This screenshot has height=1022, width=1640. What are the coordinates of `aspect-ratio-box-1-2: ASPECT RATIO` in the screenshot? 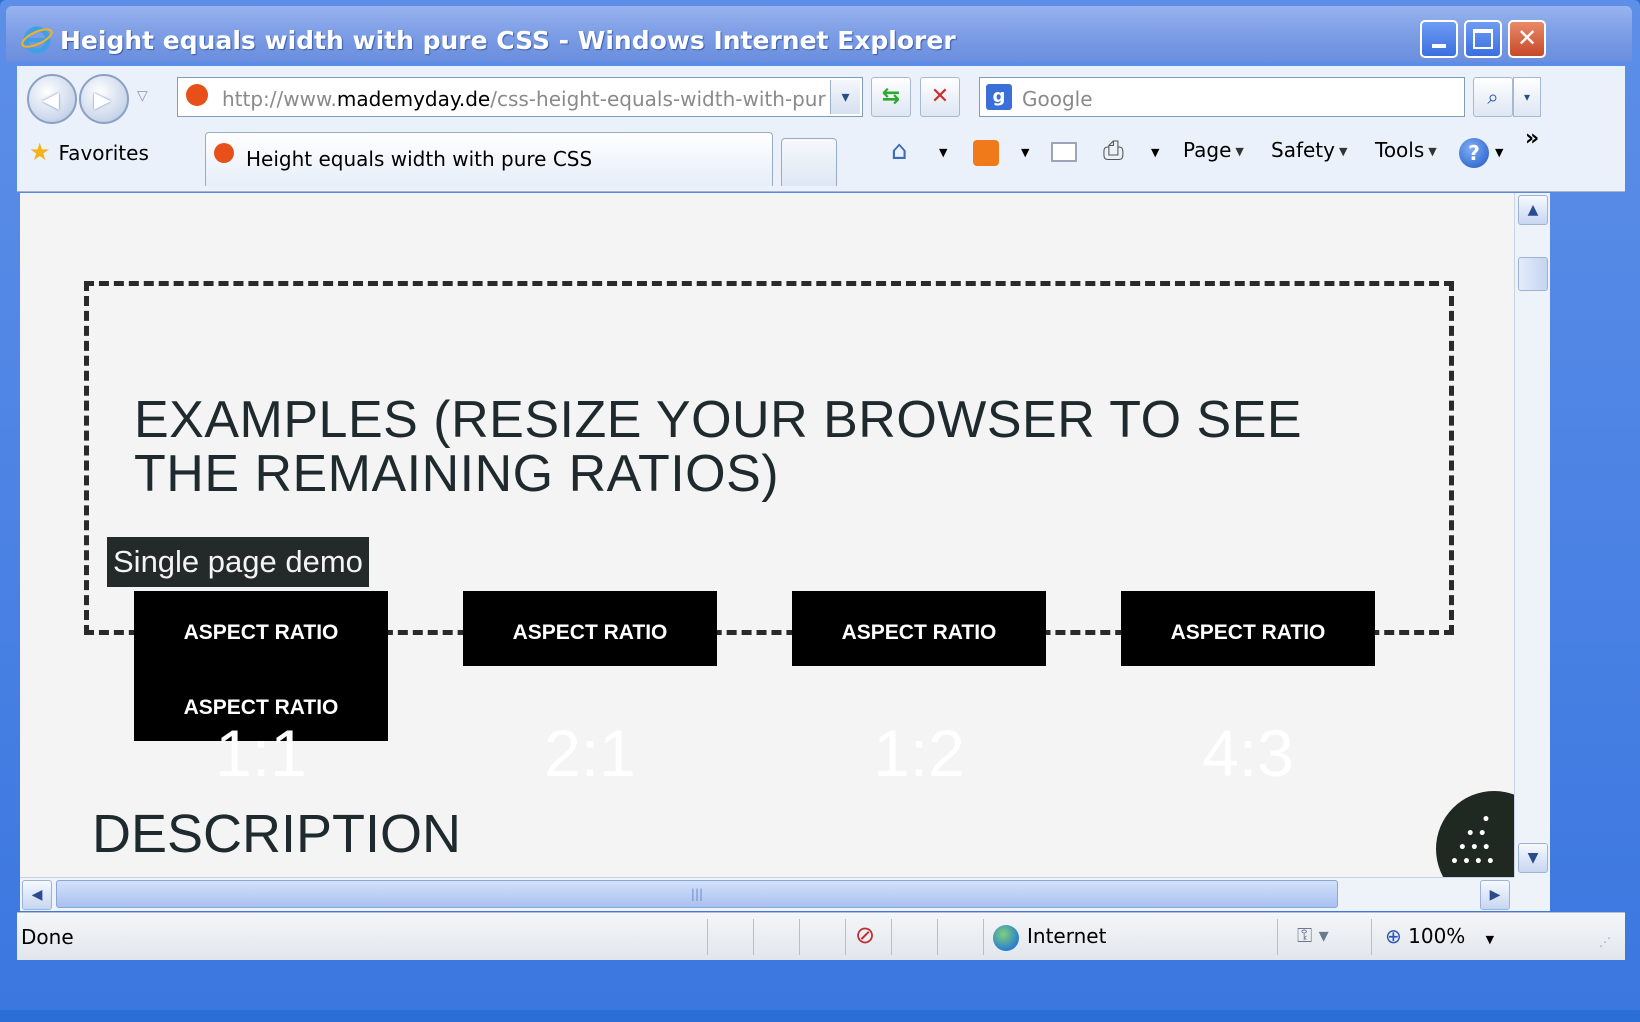 It's located at (919, 628).